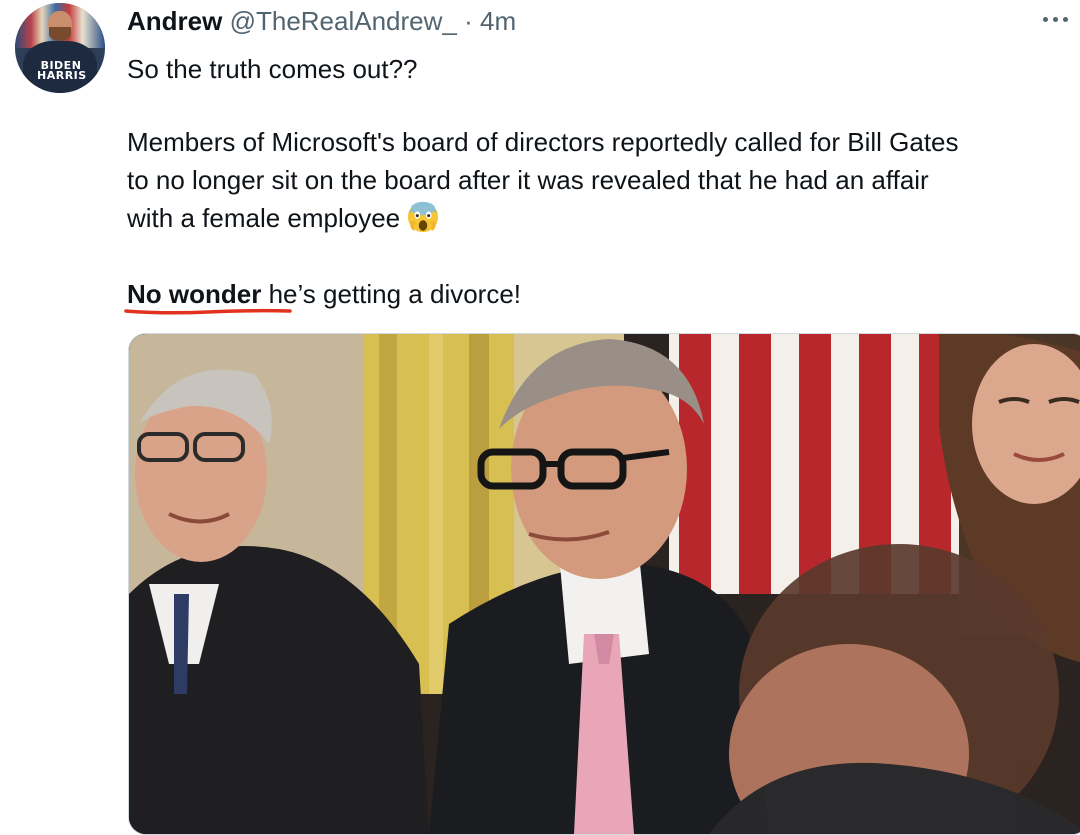  I want to click on avatar: BIDEN HARRIS, so click(60, 48).